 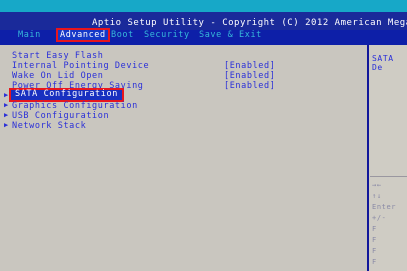 I want to click on usb-configuration-item: USB Configuration, so click(x=60, y=116).